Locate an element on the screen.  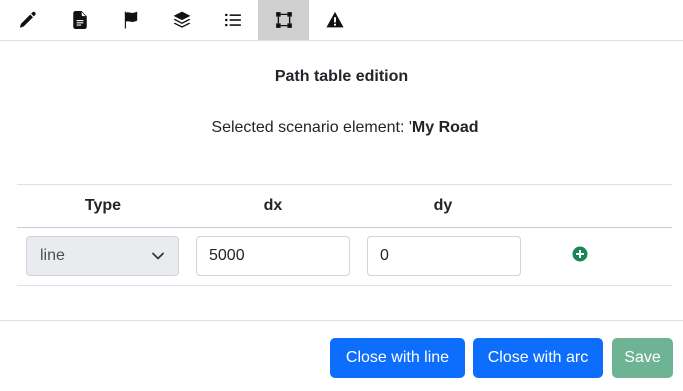
tool-document is located at coordinates (79, 20).